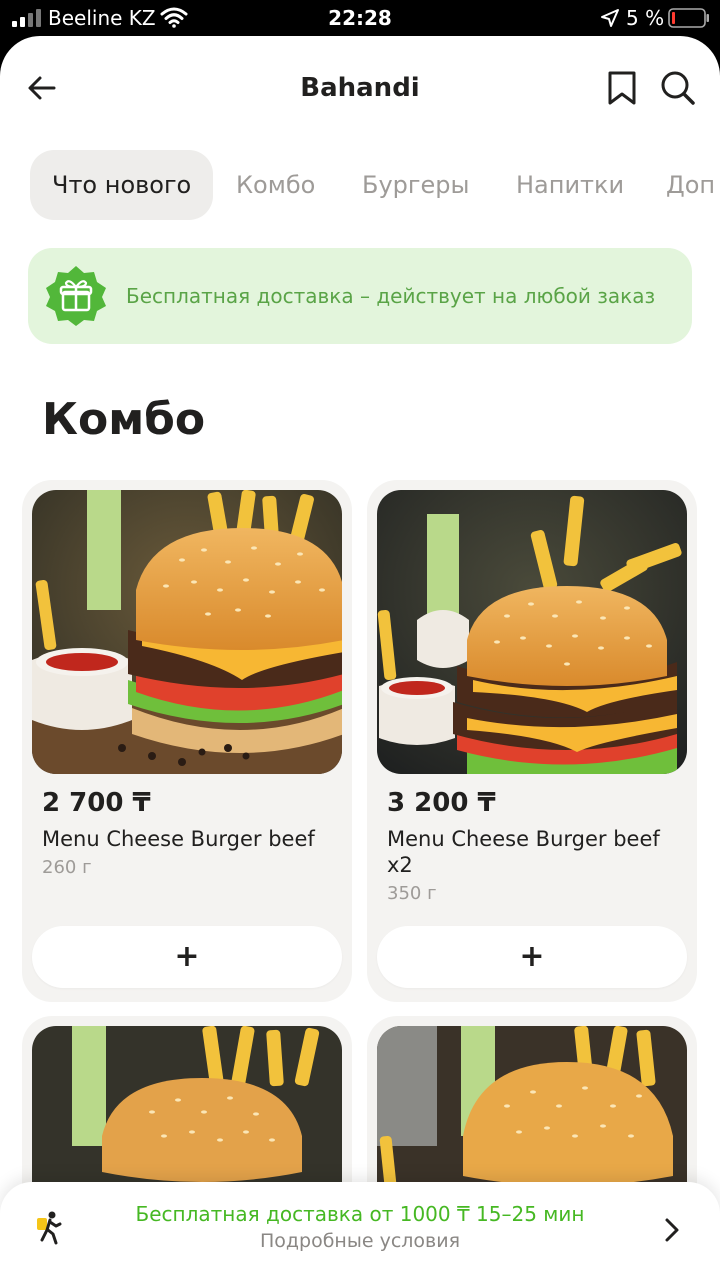 This screenshot has height=1280, width=720. What do you see at coordinates (76, 296) in the screenshot?
I see `gift-icon` at bounding box center [76, 296].